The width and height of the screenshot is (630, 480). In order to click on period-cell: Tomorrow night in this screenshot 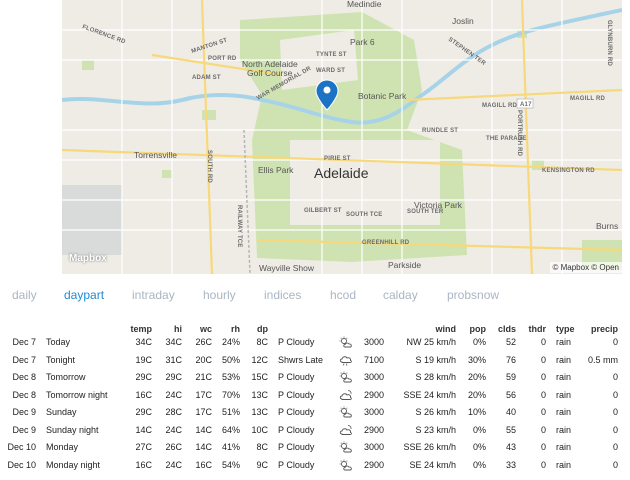, I will do `click(77, 394)`.